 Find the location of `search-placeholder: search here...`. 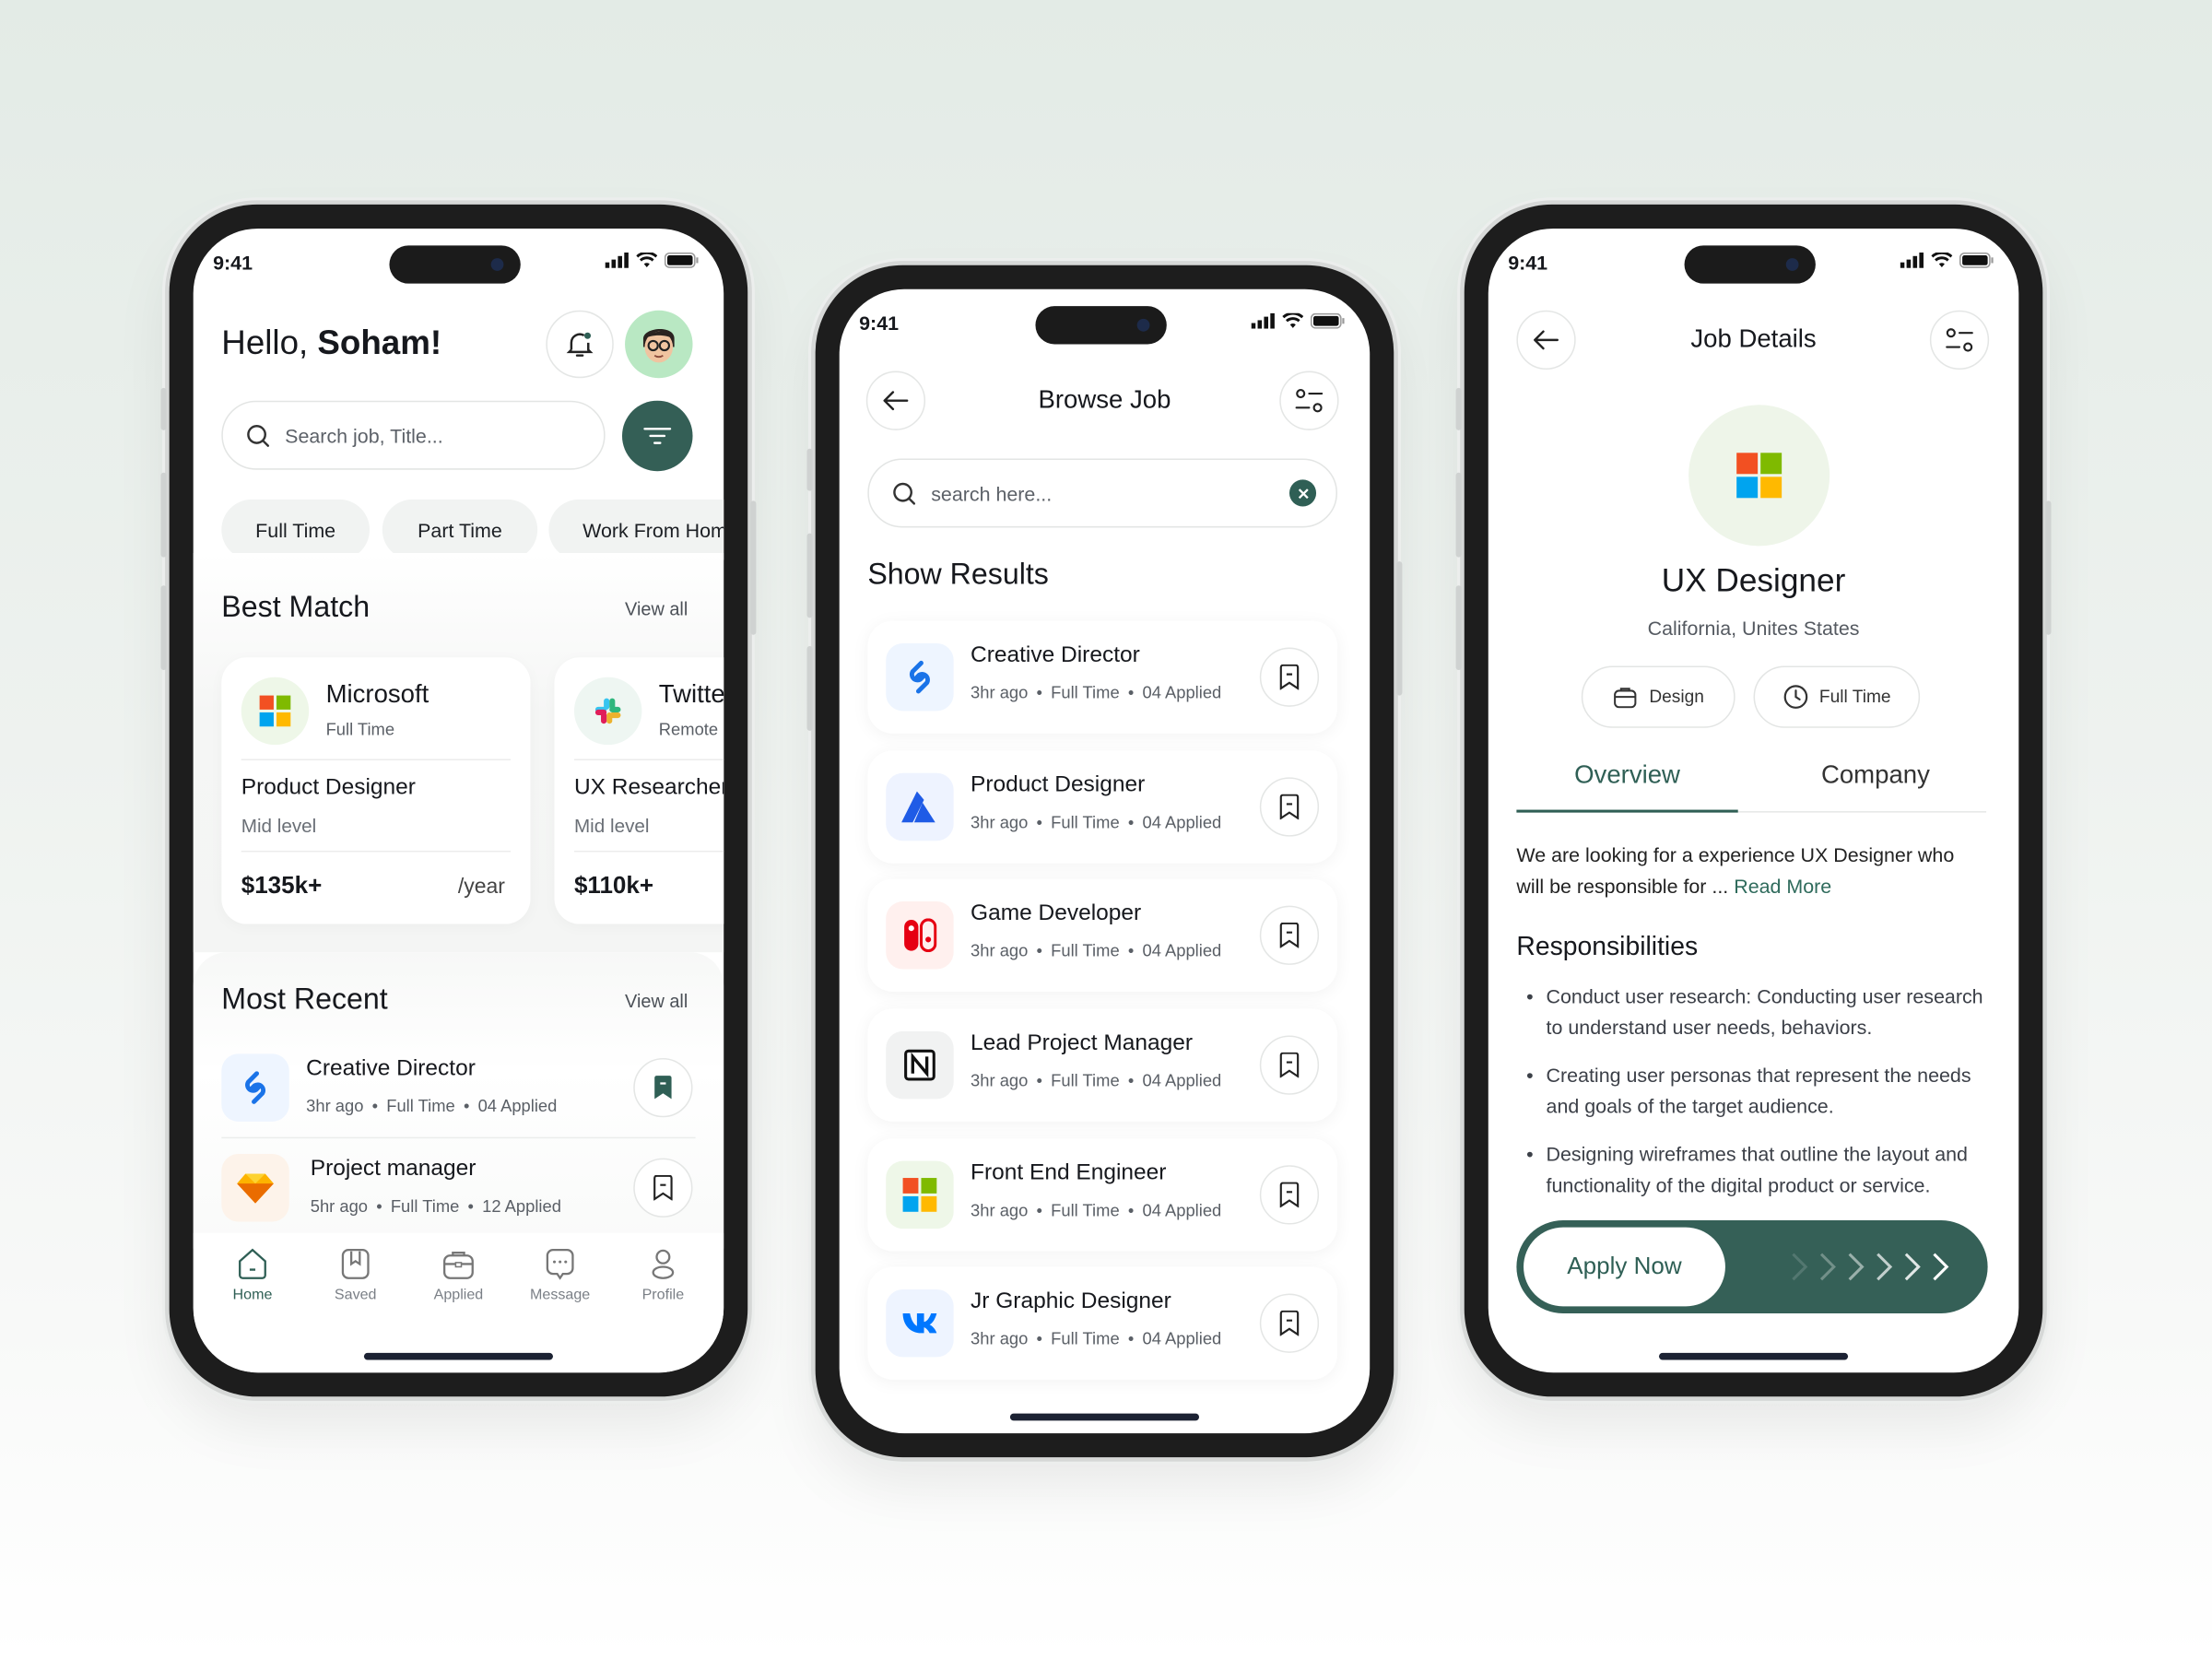

search-placeholder: search here... is located at coordinates (992, 493).